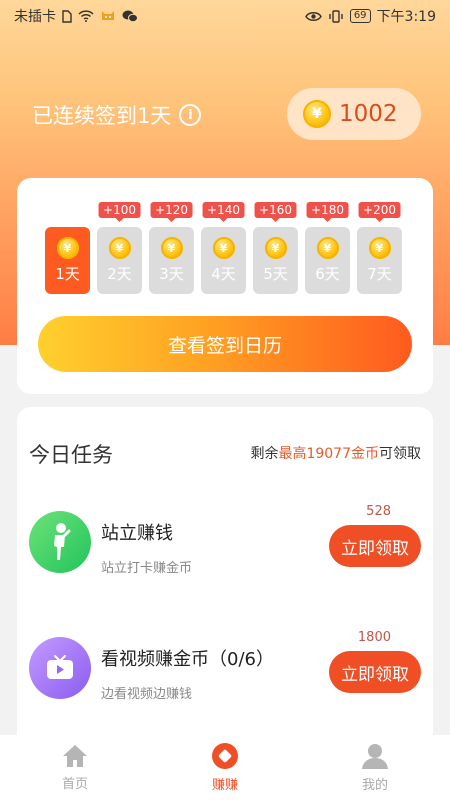 This screenshot has height=800, width=450. I want to click on task-item-standing: 站立赚钱 站立打卡赚金币 528 立即领取, so click(225, 552).